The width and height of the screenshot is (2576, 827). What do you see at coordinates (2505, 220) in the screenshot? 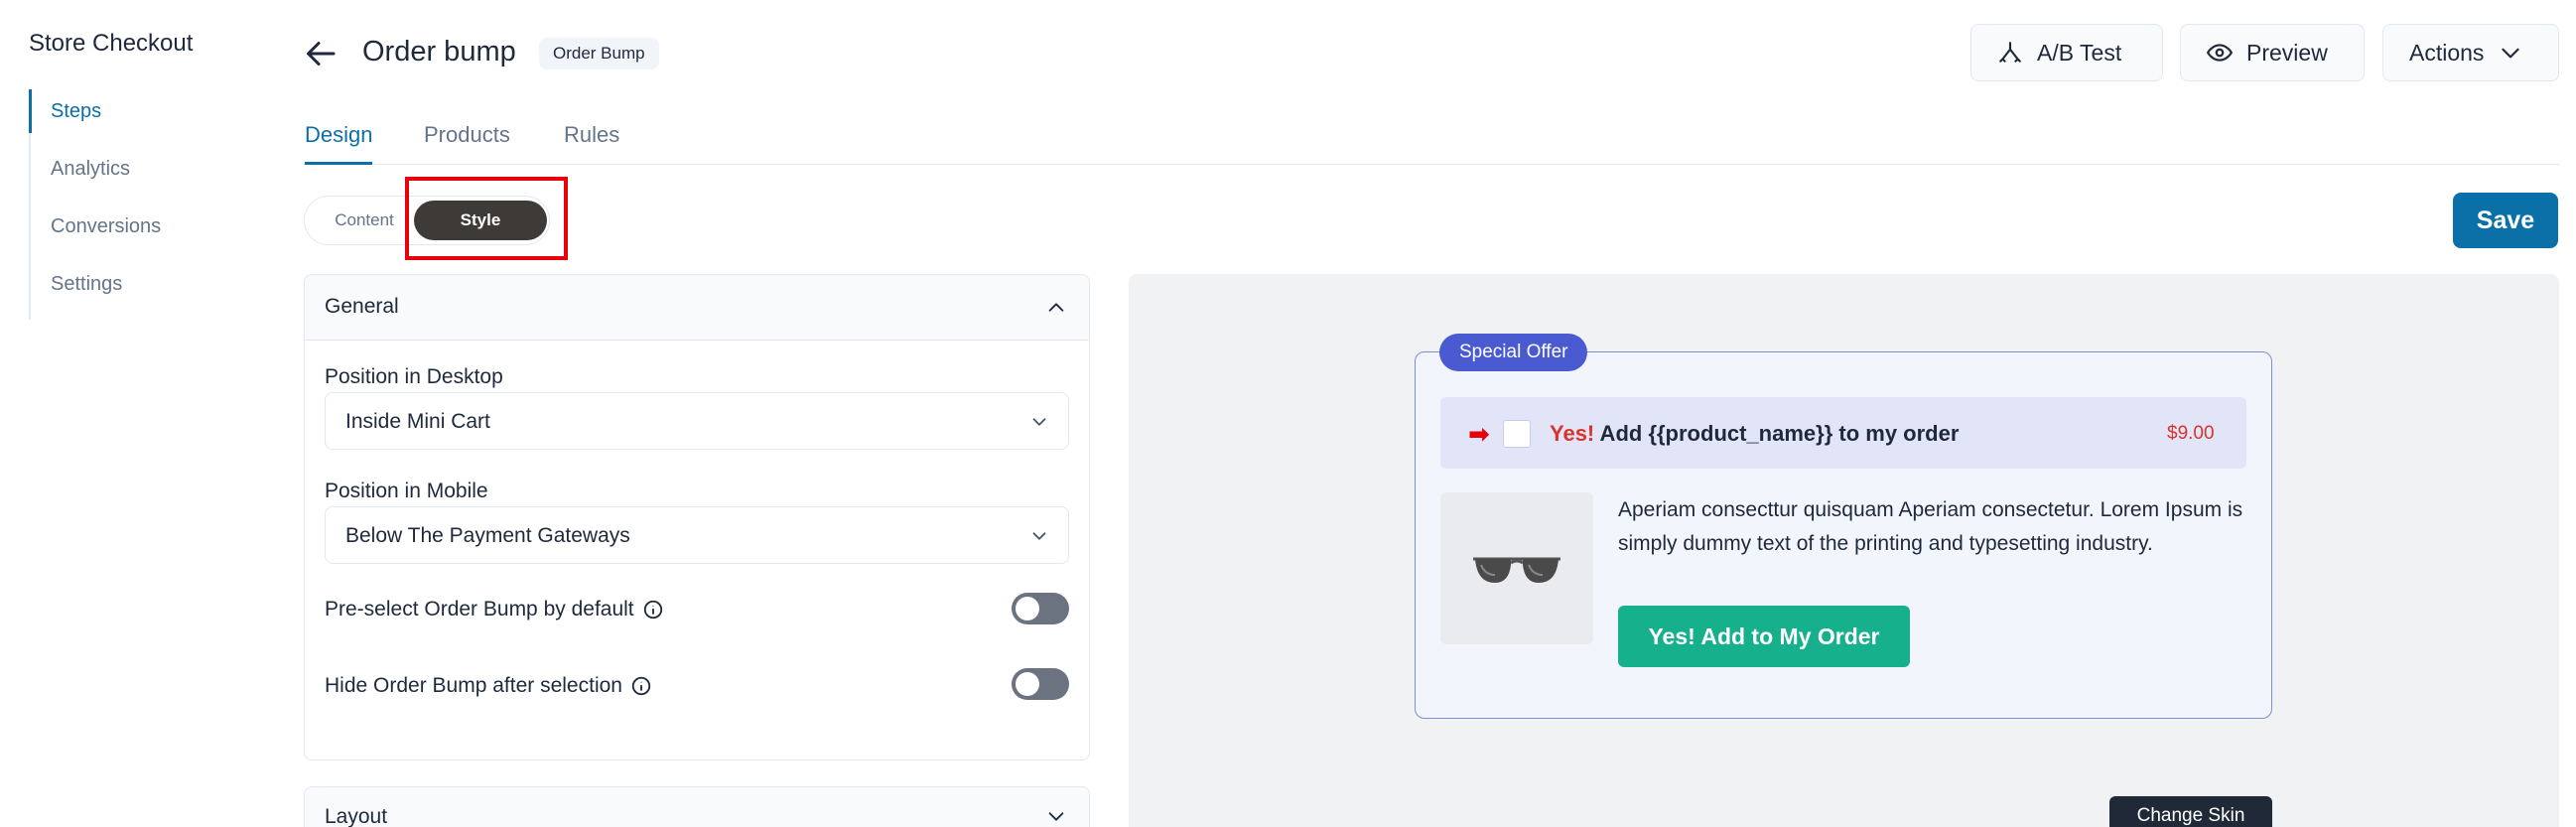
I see `save-button: Save` at bounding box center [2505, 220].